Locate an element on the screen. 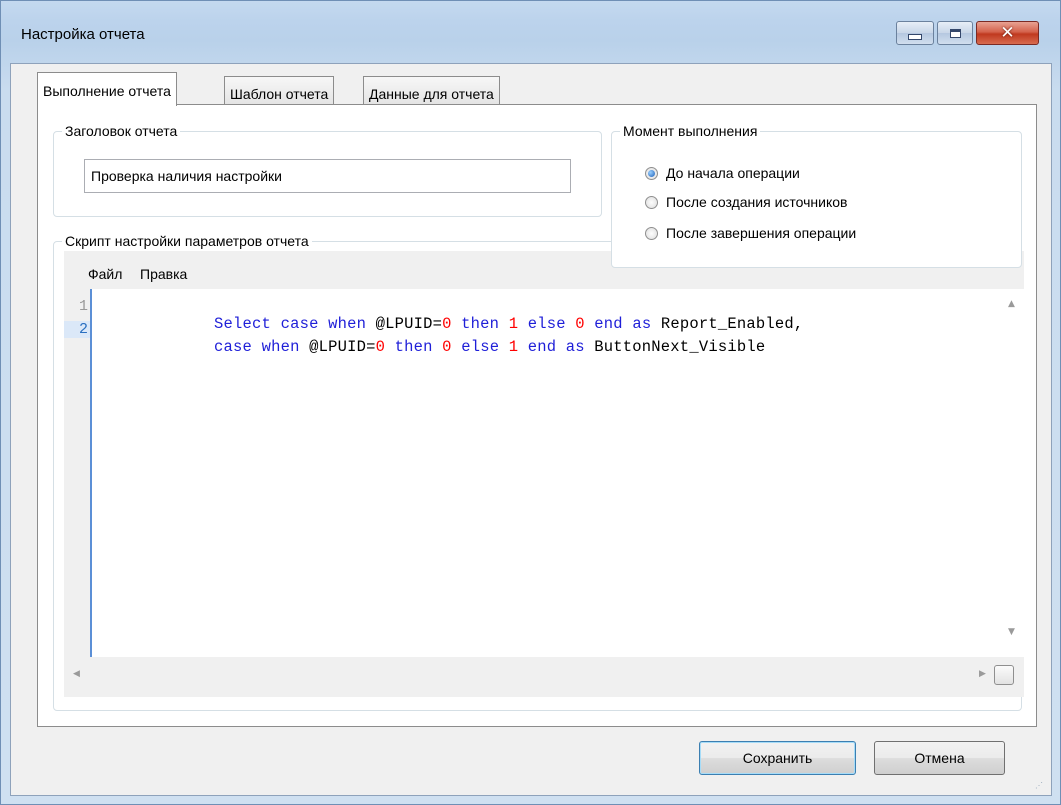  horizontal-scrollbar: ◀ ▶ is located at coordinates (544, 677).